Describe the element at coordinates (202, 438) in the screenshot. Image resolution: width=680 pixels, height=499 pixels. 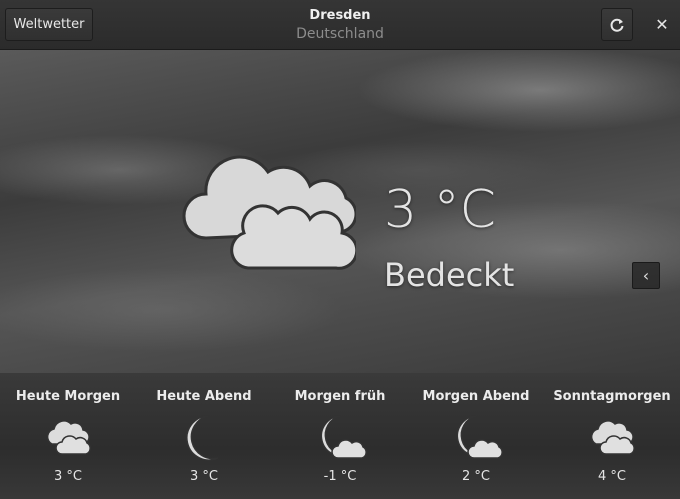
I see `crescent-moon-icon` at that location.